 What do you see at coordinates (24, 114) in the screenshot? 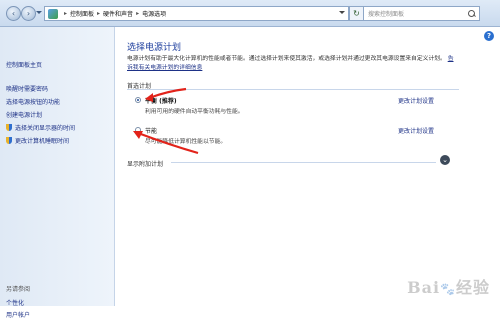
I see `sidebar-link-create-plan: 创建电源计划` at bounding box center [24, 114].